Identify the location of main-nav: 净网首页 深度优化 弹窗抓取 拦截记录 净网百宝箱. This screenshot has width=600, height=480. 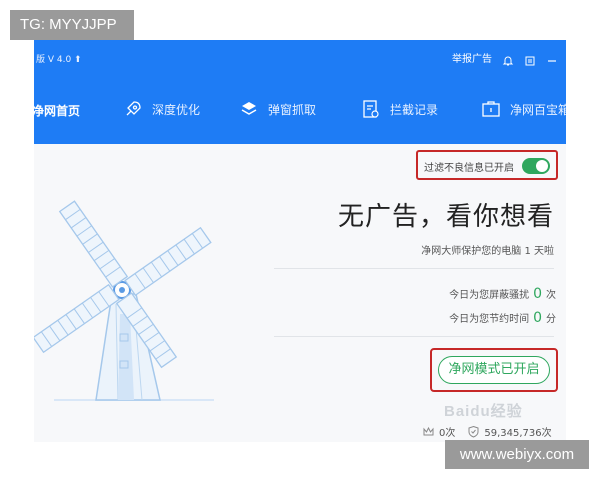
(300, 110).